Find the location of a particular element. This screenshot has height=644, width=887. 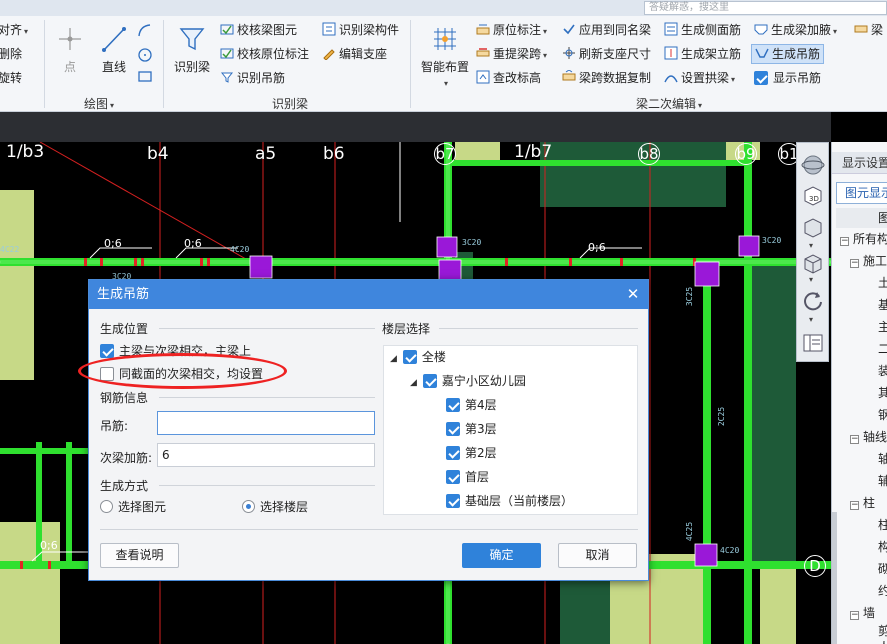

cube-face-icon is located at coordinates (813, 263).